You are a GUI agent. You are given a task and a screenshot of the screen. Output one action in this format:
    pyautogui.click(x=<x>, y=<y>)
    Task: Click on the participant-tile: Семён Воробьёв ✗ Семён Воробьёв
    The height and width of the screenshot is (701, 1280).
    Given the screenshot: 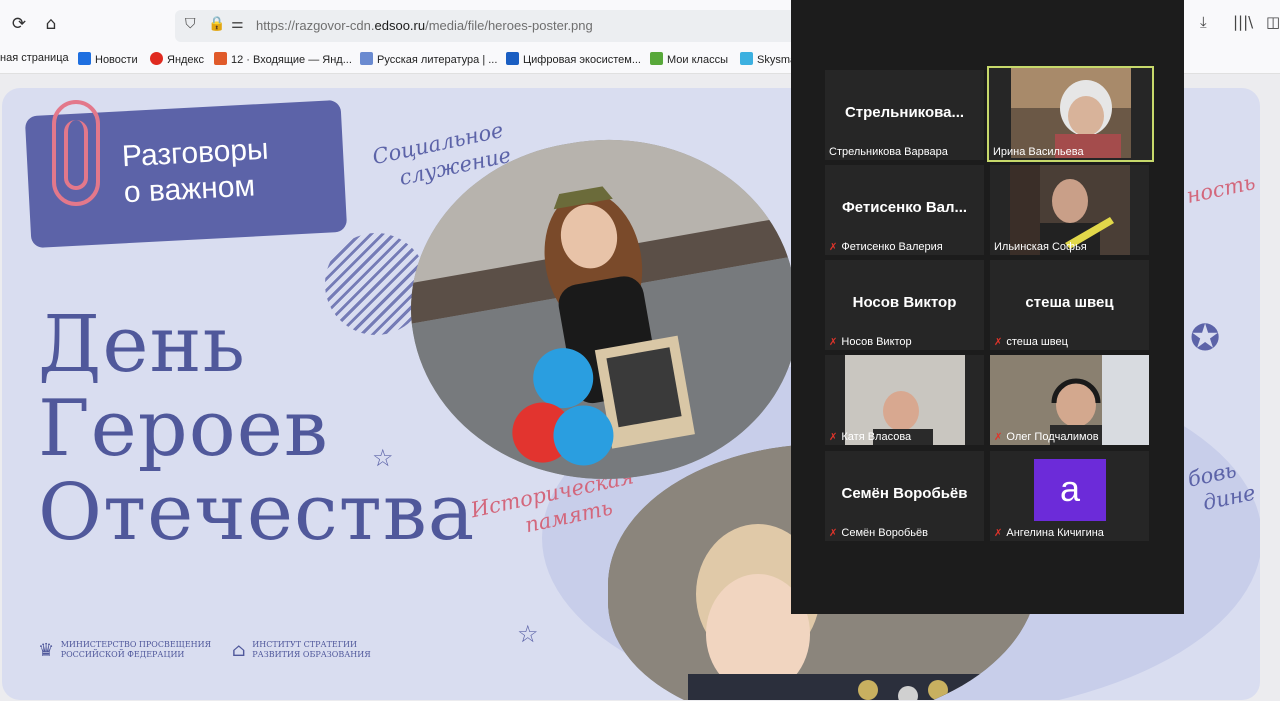 What is the action you would take?
    pyautogui.click(x=904, y=496)
    